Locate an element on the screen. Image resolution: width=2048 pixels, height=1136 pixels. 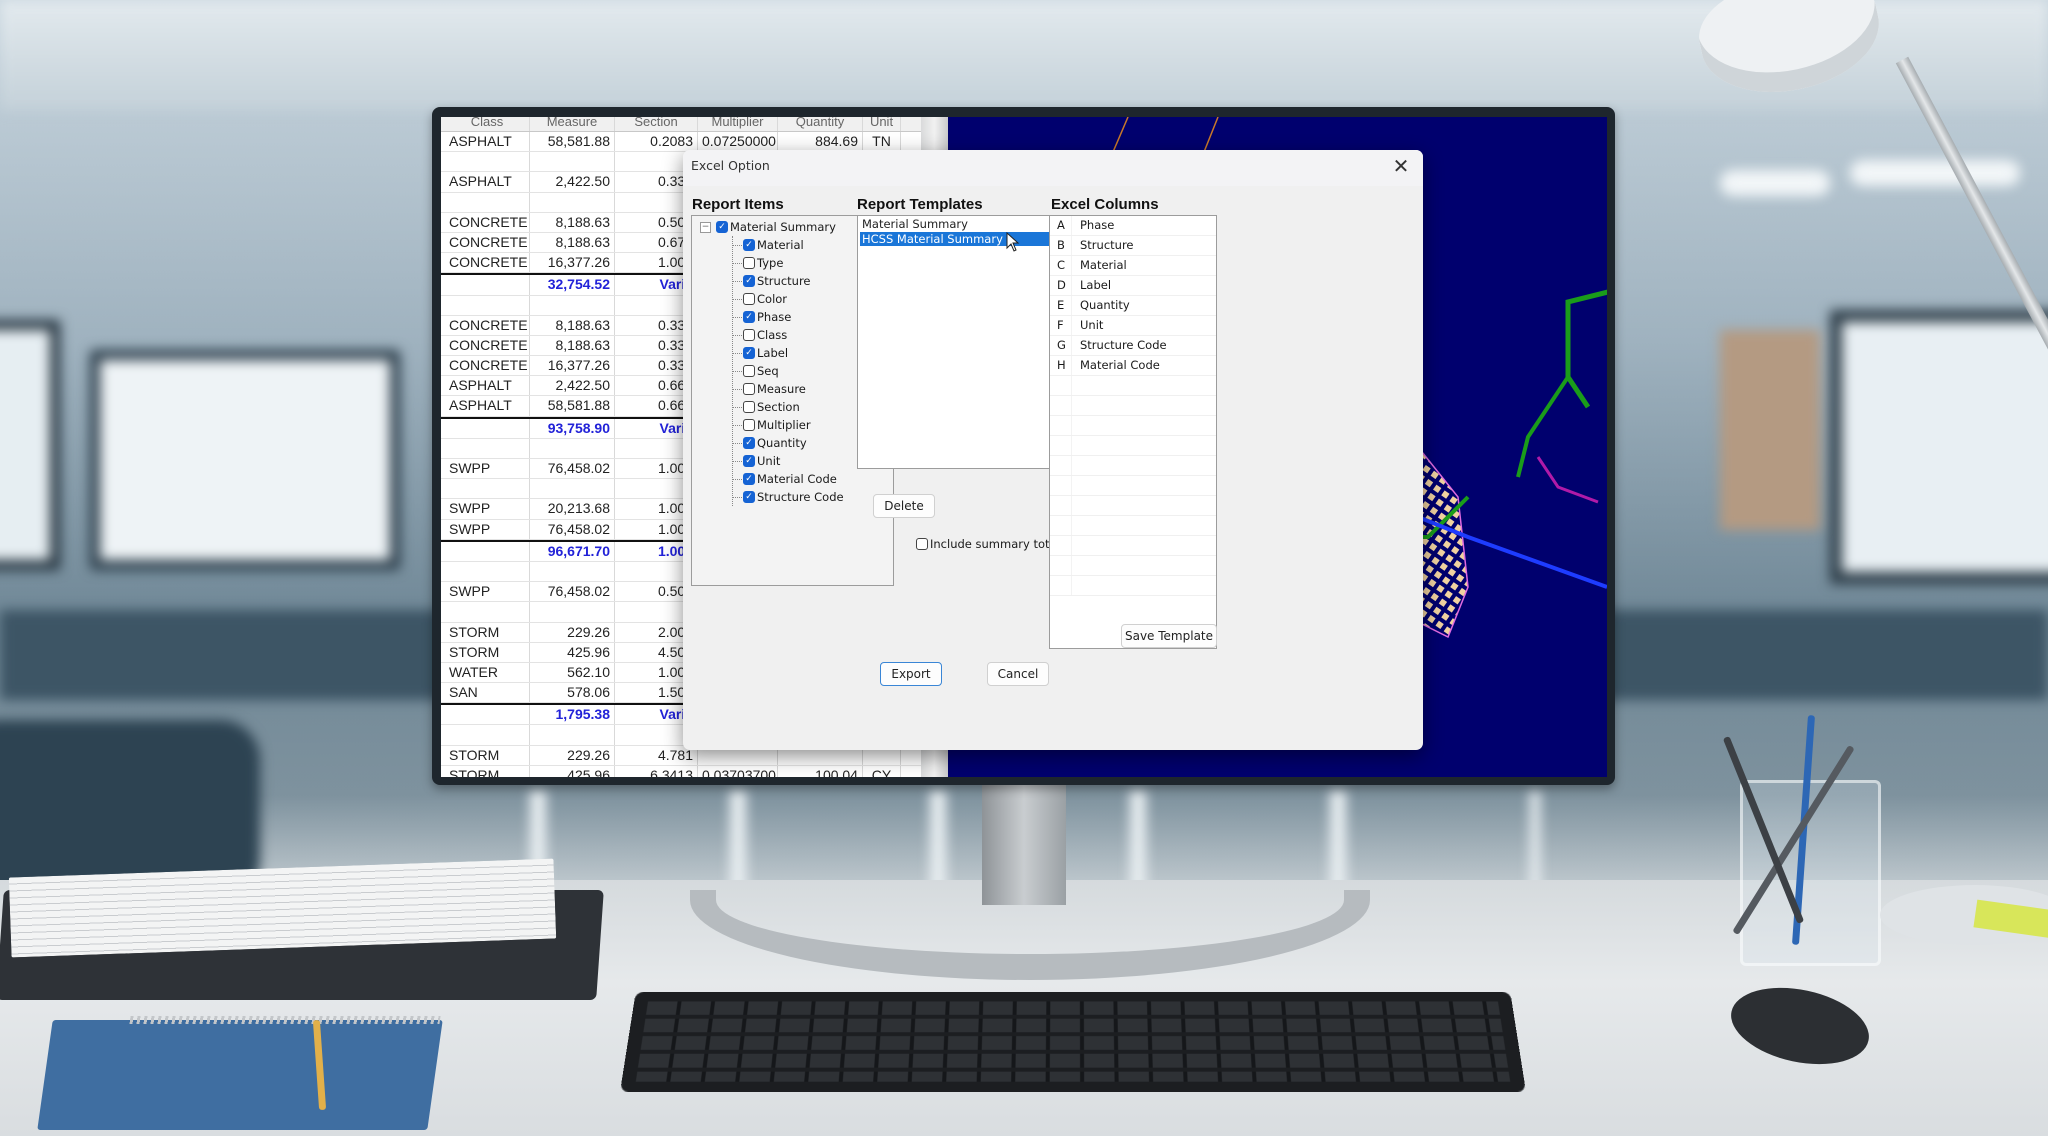
tree-item-structure-code: ✓ Structure Code is located at coordinates (788, 497).